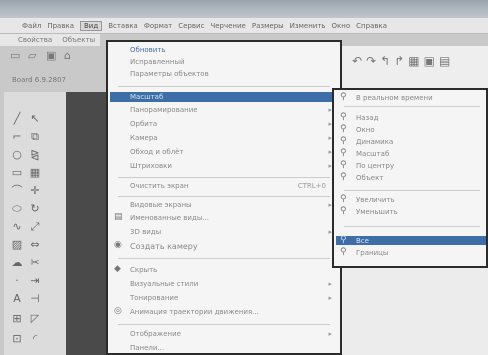 The width and height of the screenshot is (488, 355). Describe the element at coordinates (17, 319) in the screenshot. I see `table-icon: ⊞` at that location.